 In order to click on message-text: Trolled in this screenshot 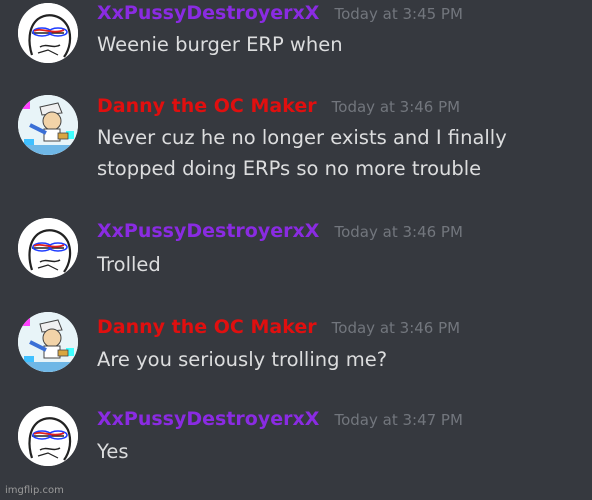, I will do `click(129, 264)`.